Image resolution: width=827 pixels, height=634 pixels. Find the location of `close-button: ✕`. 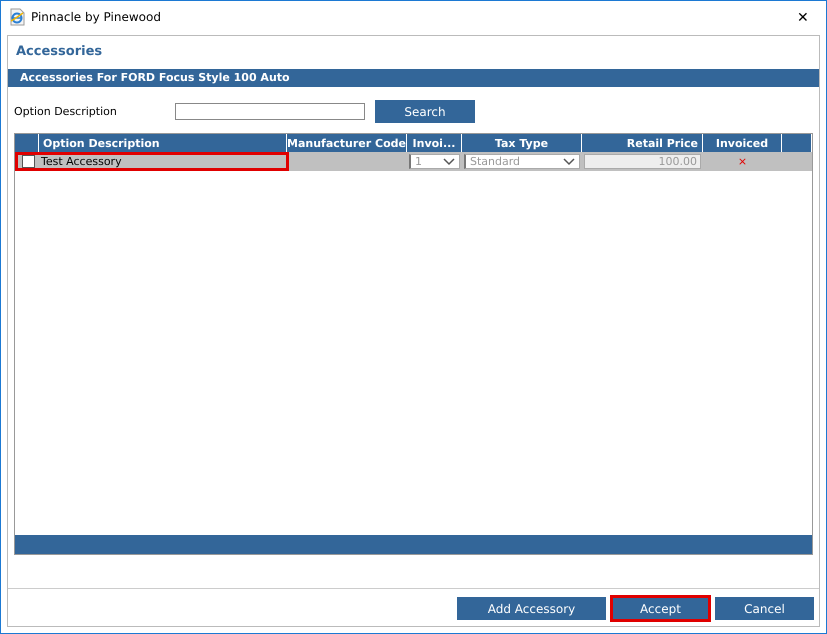

close-button: ✕ is located at coordinates (803, 17).